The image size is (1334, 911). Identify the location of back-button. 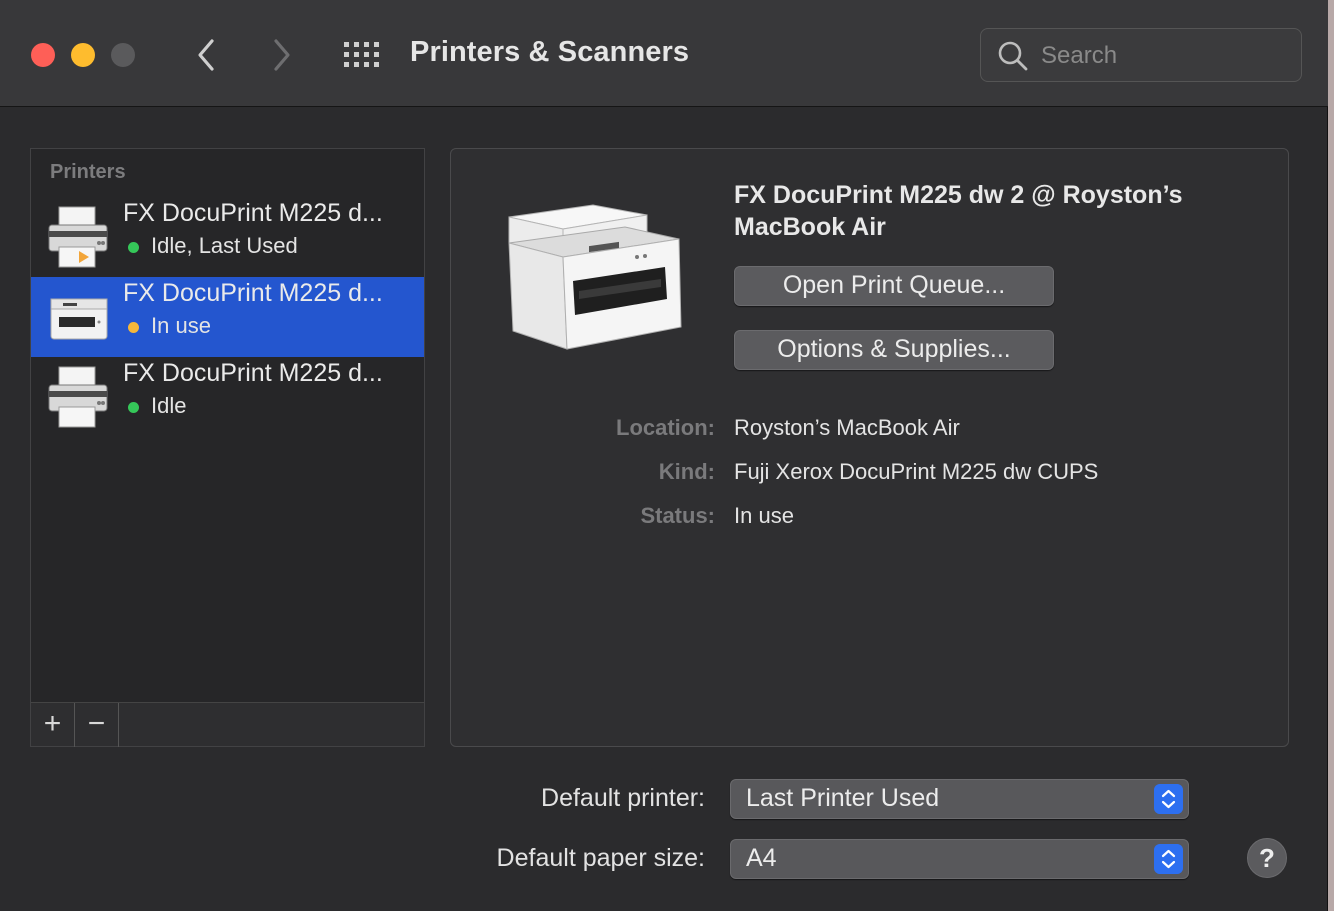
(207, 55).